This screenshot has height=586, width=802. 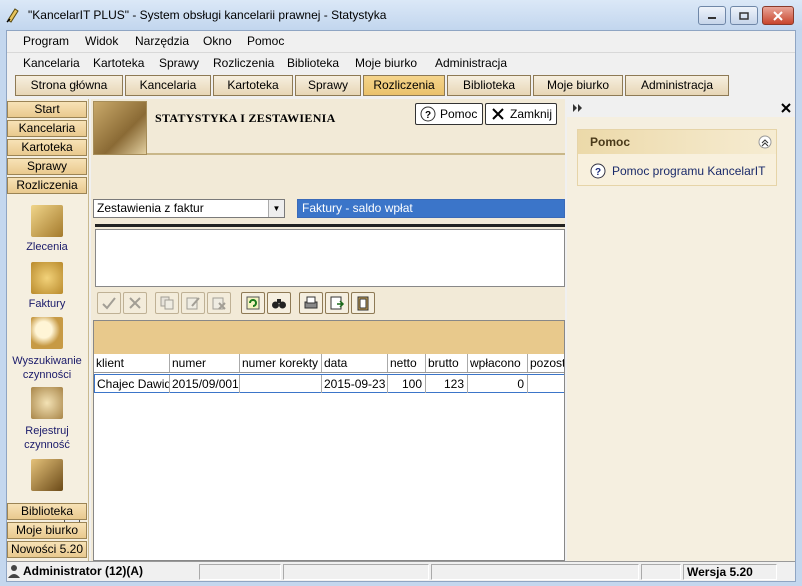 What do you see at coordinates (363, 303) in the screenshot?
I see `report-button` at bounding box center [363, 303].